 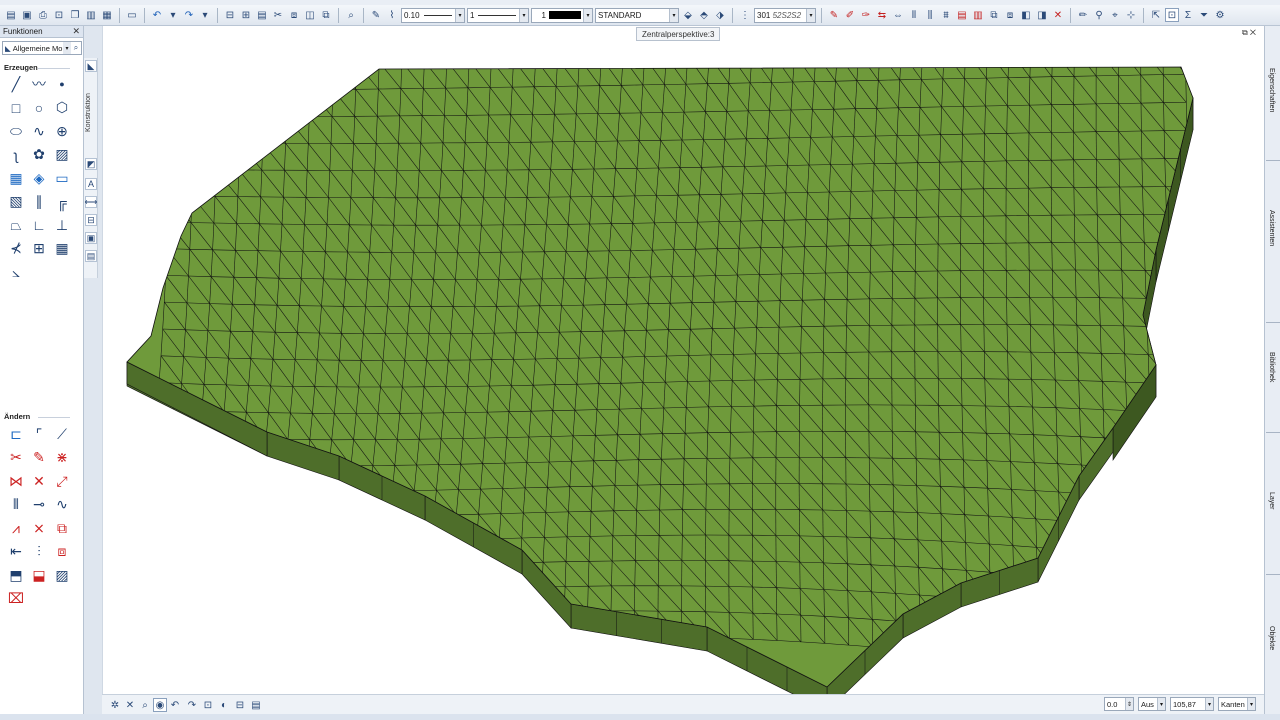 What do you see at coordinates (704, 15) in the screenshot?
I see `format-apply-icon: ⬘` at bounding box center [704, 15].